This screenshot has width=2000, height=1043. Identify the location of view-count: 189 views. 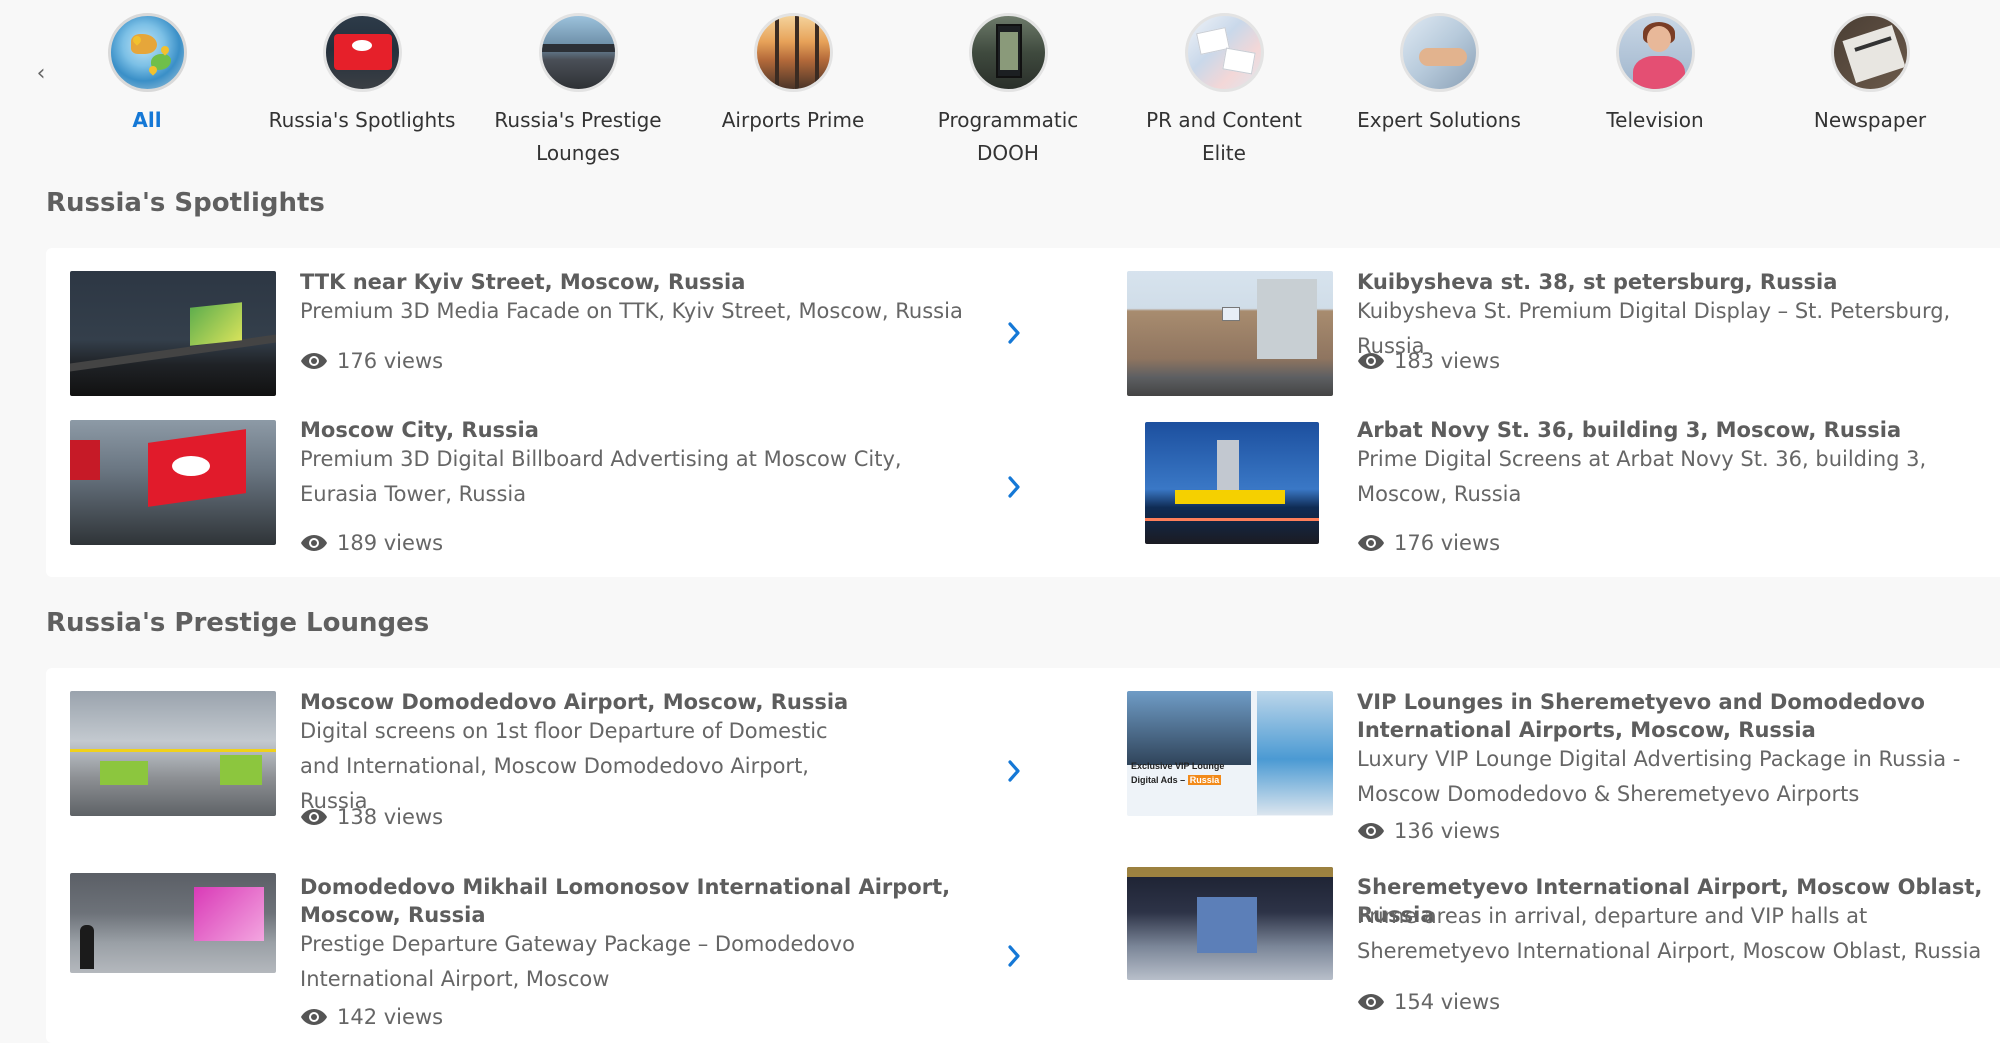
(371, 543).